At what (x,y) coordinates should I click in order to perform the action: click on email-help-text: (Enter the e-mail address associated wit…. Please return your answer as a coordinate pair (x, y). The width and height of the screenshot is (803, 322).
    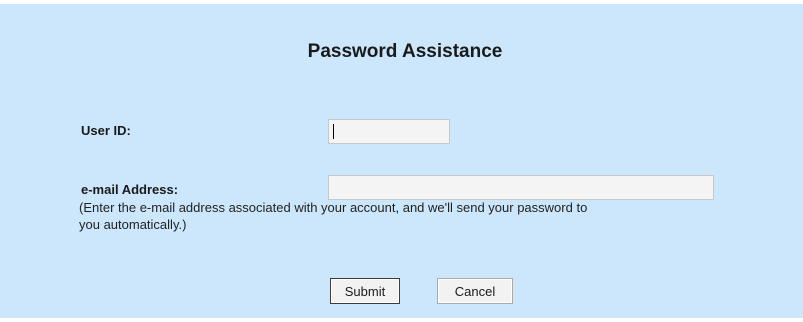
    Looking at the image, I should click on (333, 216).